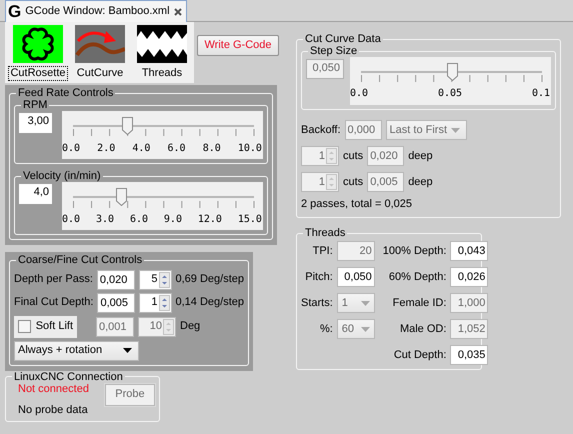 The height and width of the screenshot is (434, 573). Describe the element at coordinates (53, 389) in the screenshot. I see `connection-status: Not connected` at that location.